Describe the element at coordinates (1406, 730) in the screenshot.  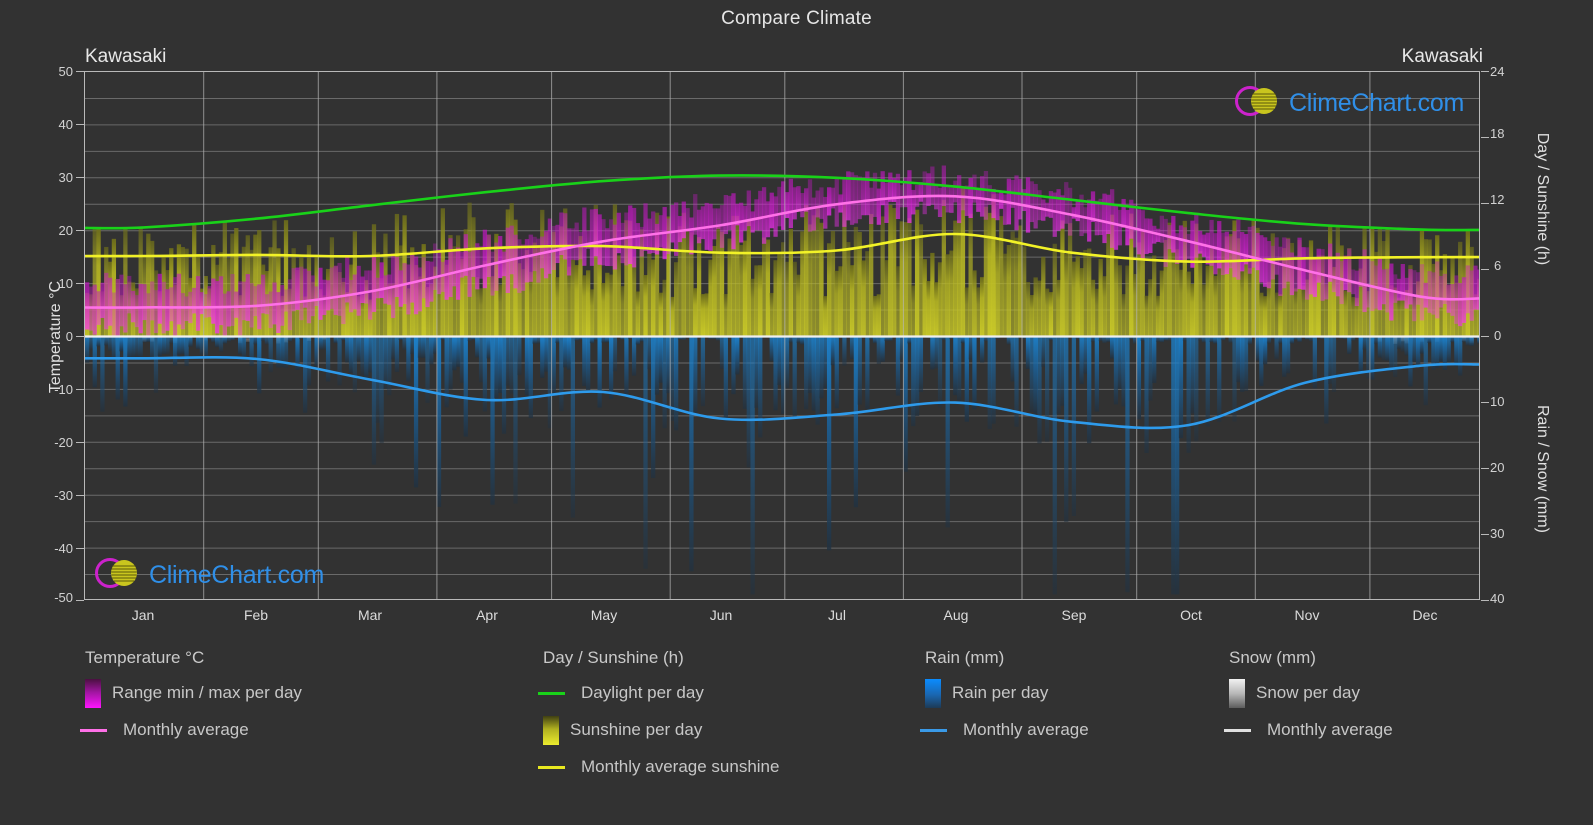
I see `legend-item-snow-average: Monthly average` at that location.